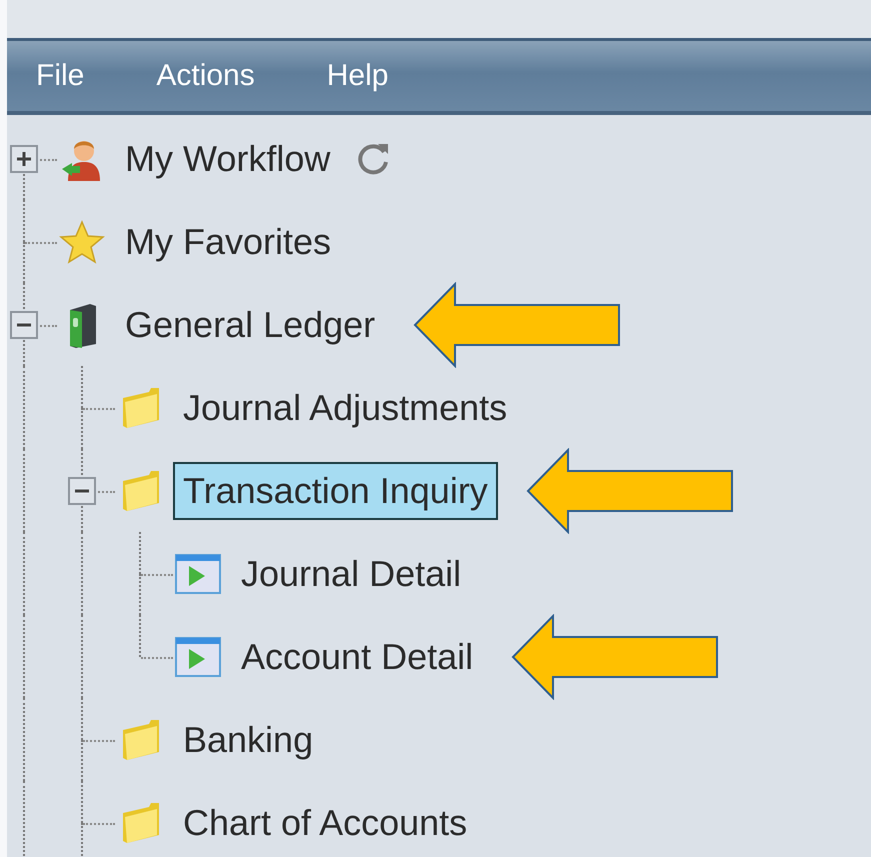  Describe the element at coordinates (250, 325) in the screenshot. I see `tree-item: General Ledger` at that location.